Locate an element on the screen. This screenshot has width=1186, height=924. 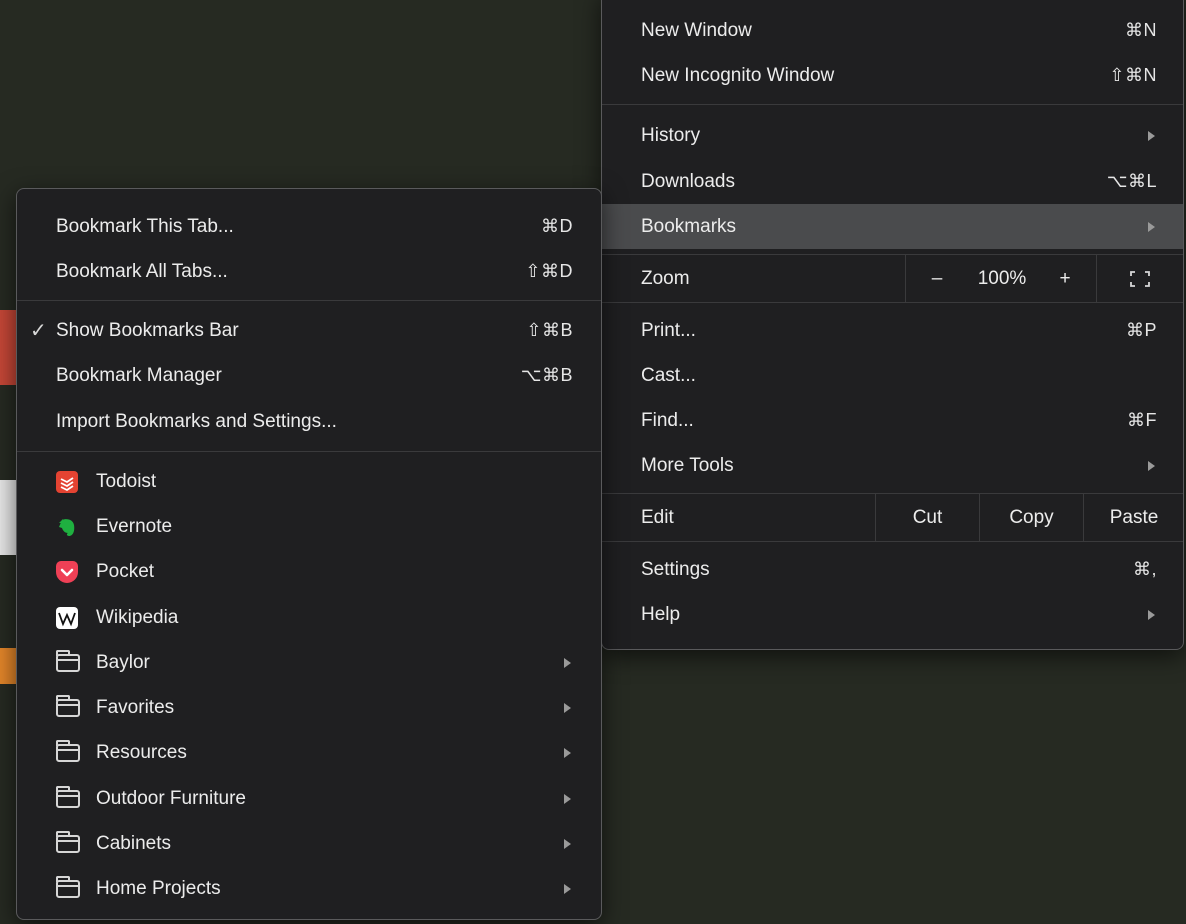
bookmark-all-tabs-item: Bookmark All Tabs... ⇧⌘D is located at coordinates (309, 271).